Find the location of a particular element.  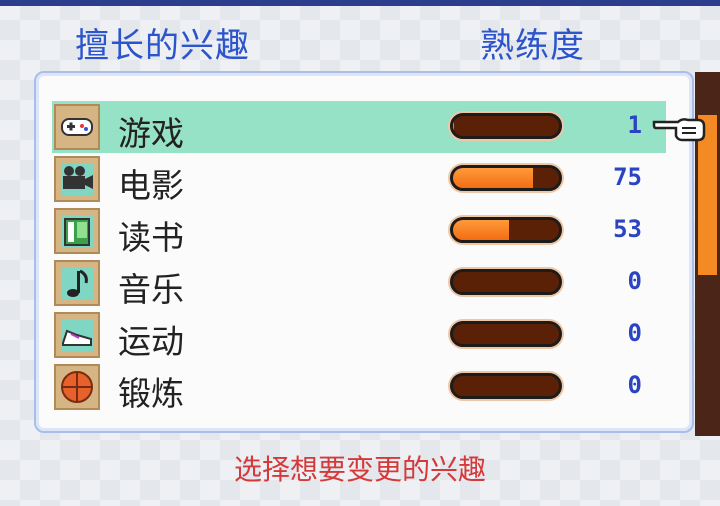

hobby-row: 游戏 1 is located at coordinates (359, 127).